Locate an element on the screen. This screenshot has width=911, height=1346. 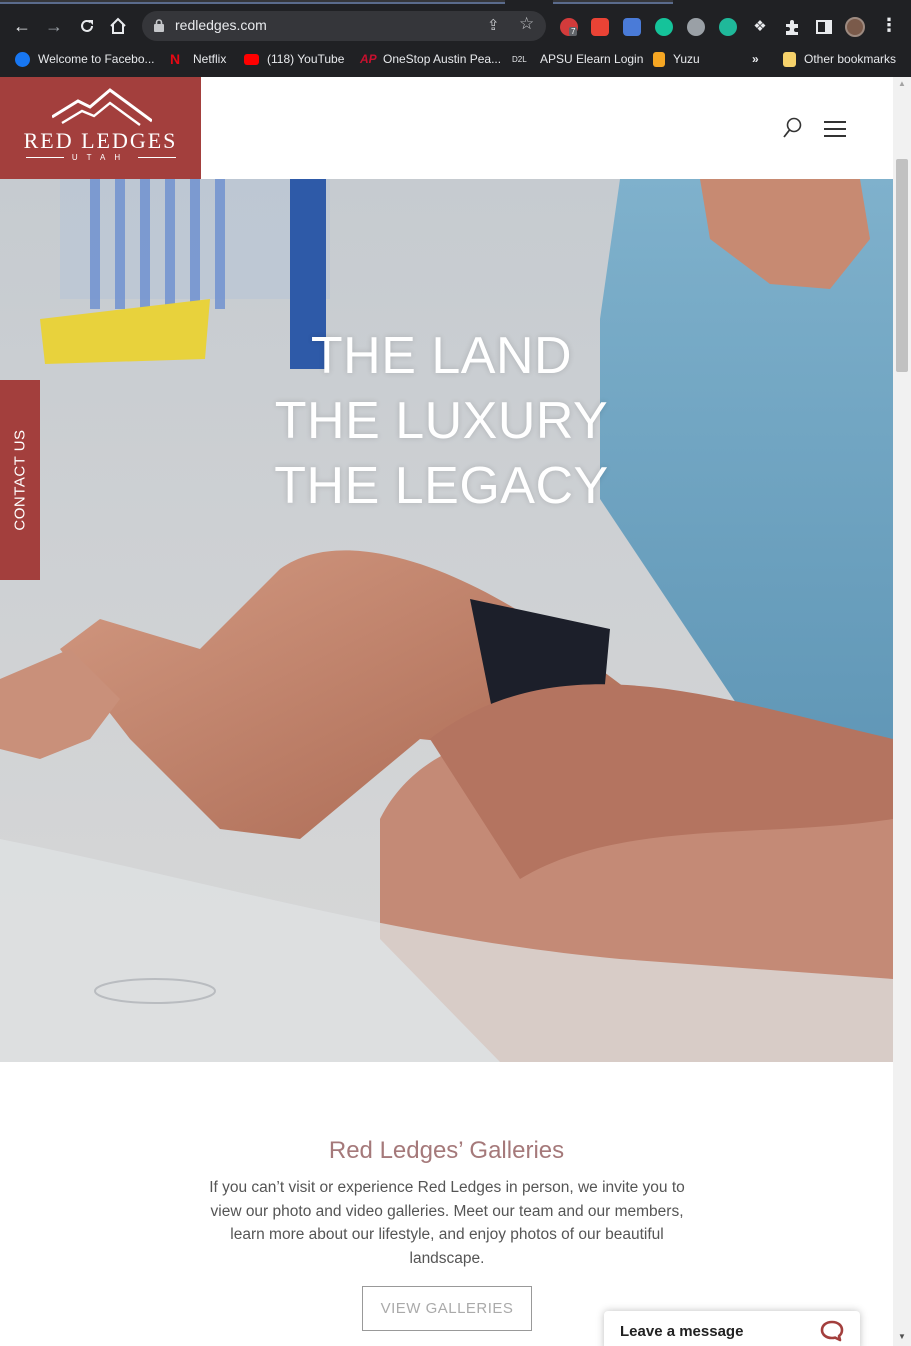
hero-headline: THE LAND THE LUXURY THE LEGACY is located at coordinates (441, 421).